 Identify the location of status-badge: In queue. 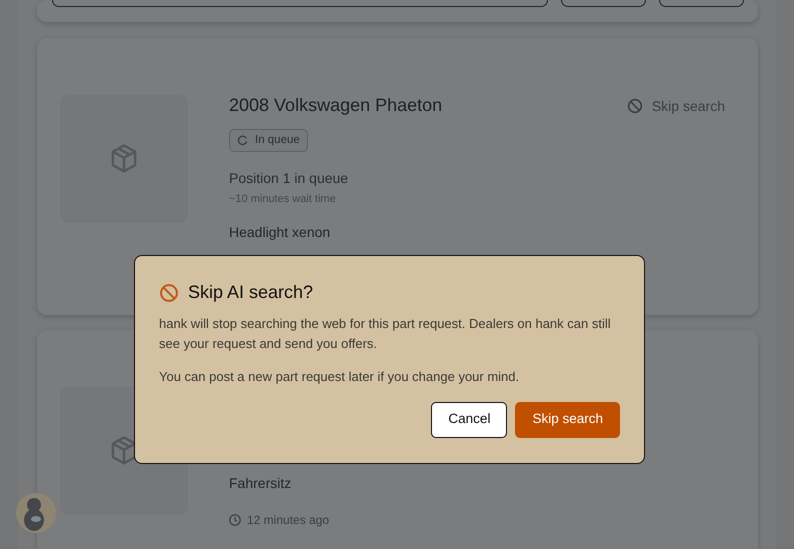
(268, 140).